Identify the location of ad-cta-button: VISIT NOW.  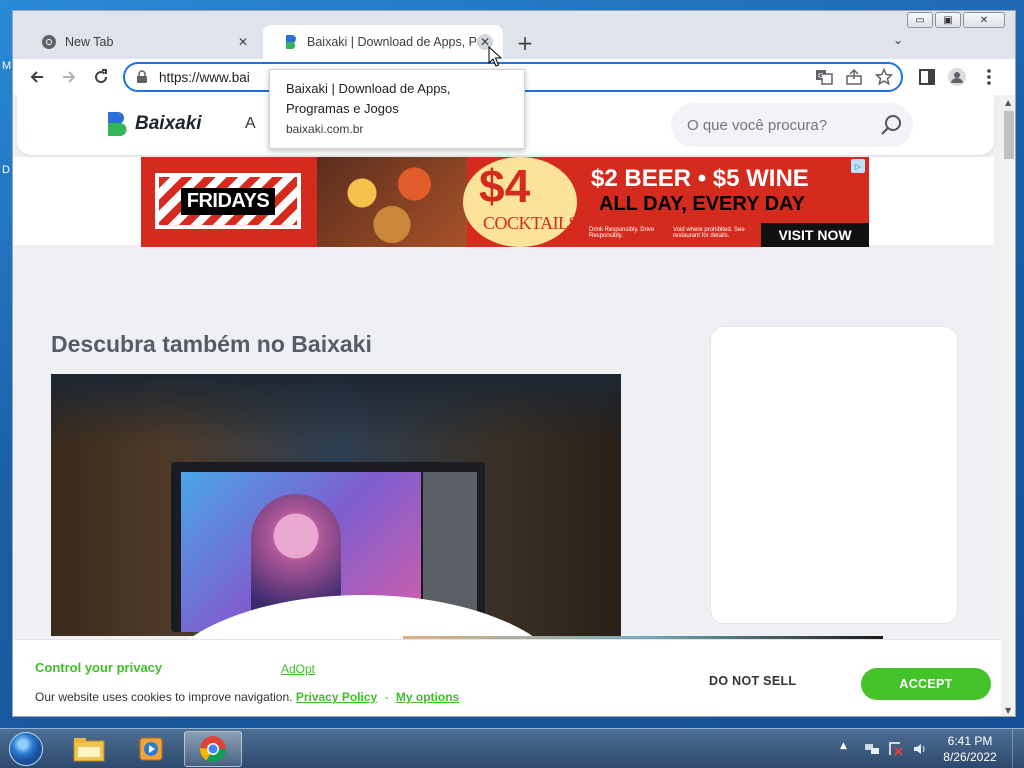
(815, 235).